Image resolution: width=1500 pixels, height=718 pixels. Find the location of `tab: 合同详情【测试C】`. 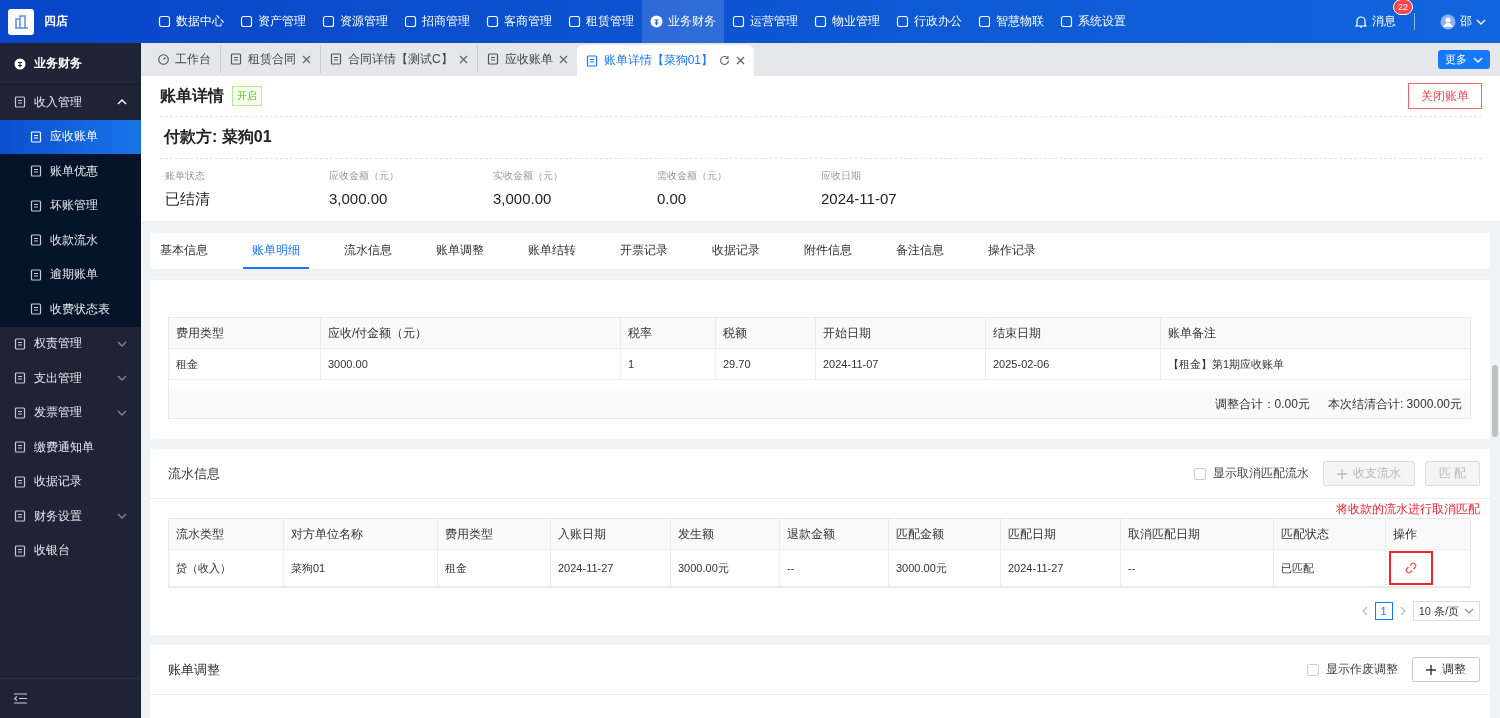

tab: 合同详情【测试C】 is located at coordinates (398, 59).